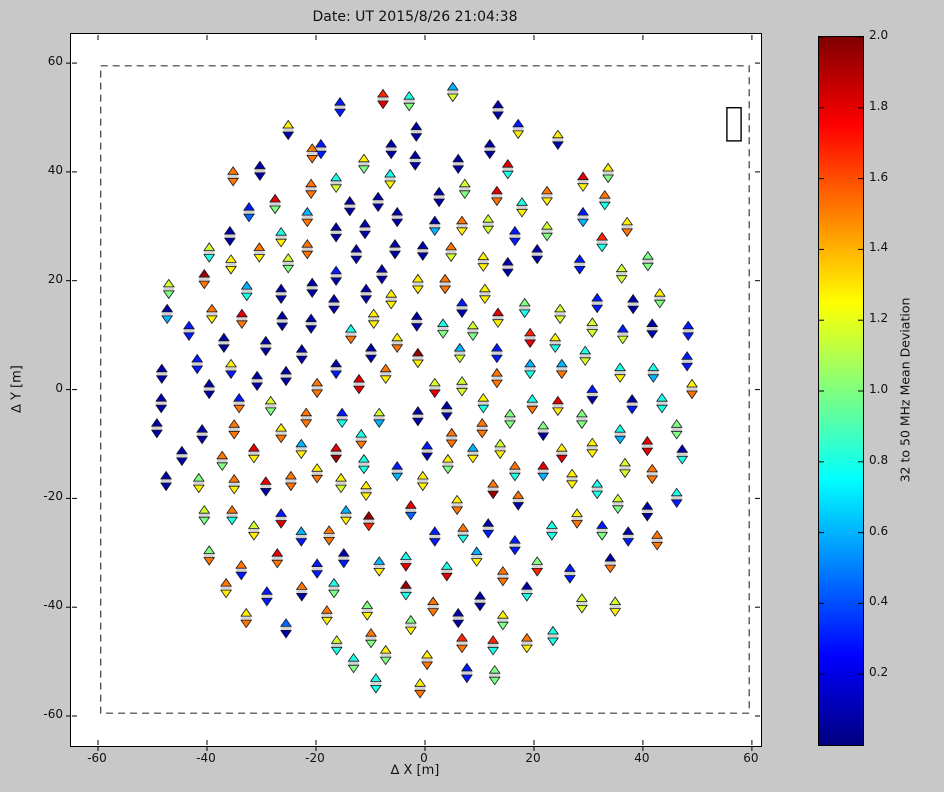 Image resolution: width=944 pixels, height=792 pixels. What do you see at coordinates (415, 770) in the screenshot?
I see `x-axis-label: ∆ X [m]` at bounding box center [415, 770].